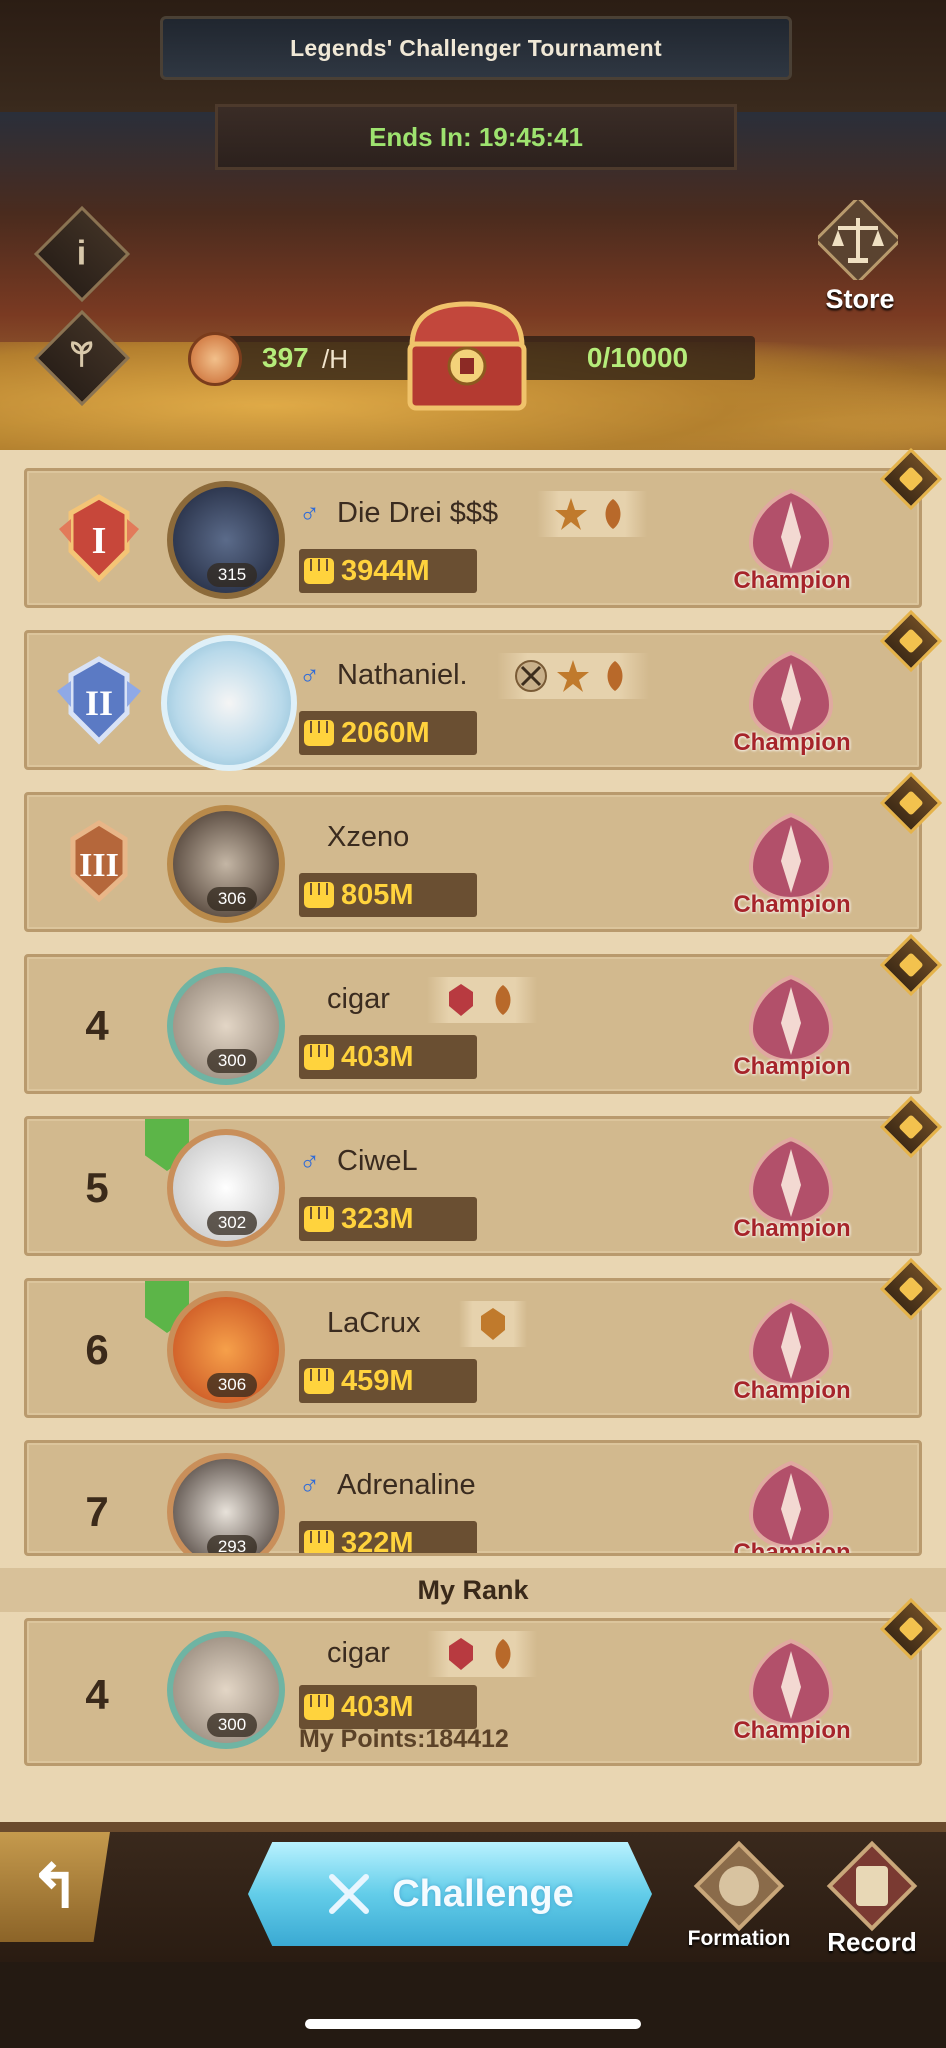 Image resolution: width=946 pixels, height=2048 pixels. I want to click on my-points: My Points:184412, so click(404, 1739).